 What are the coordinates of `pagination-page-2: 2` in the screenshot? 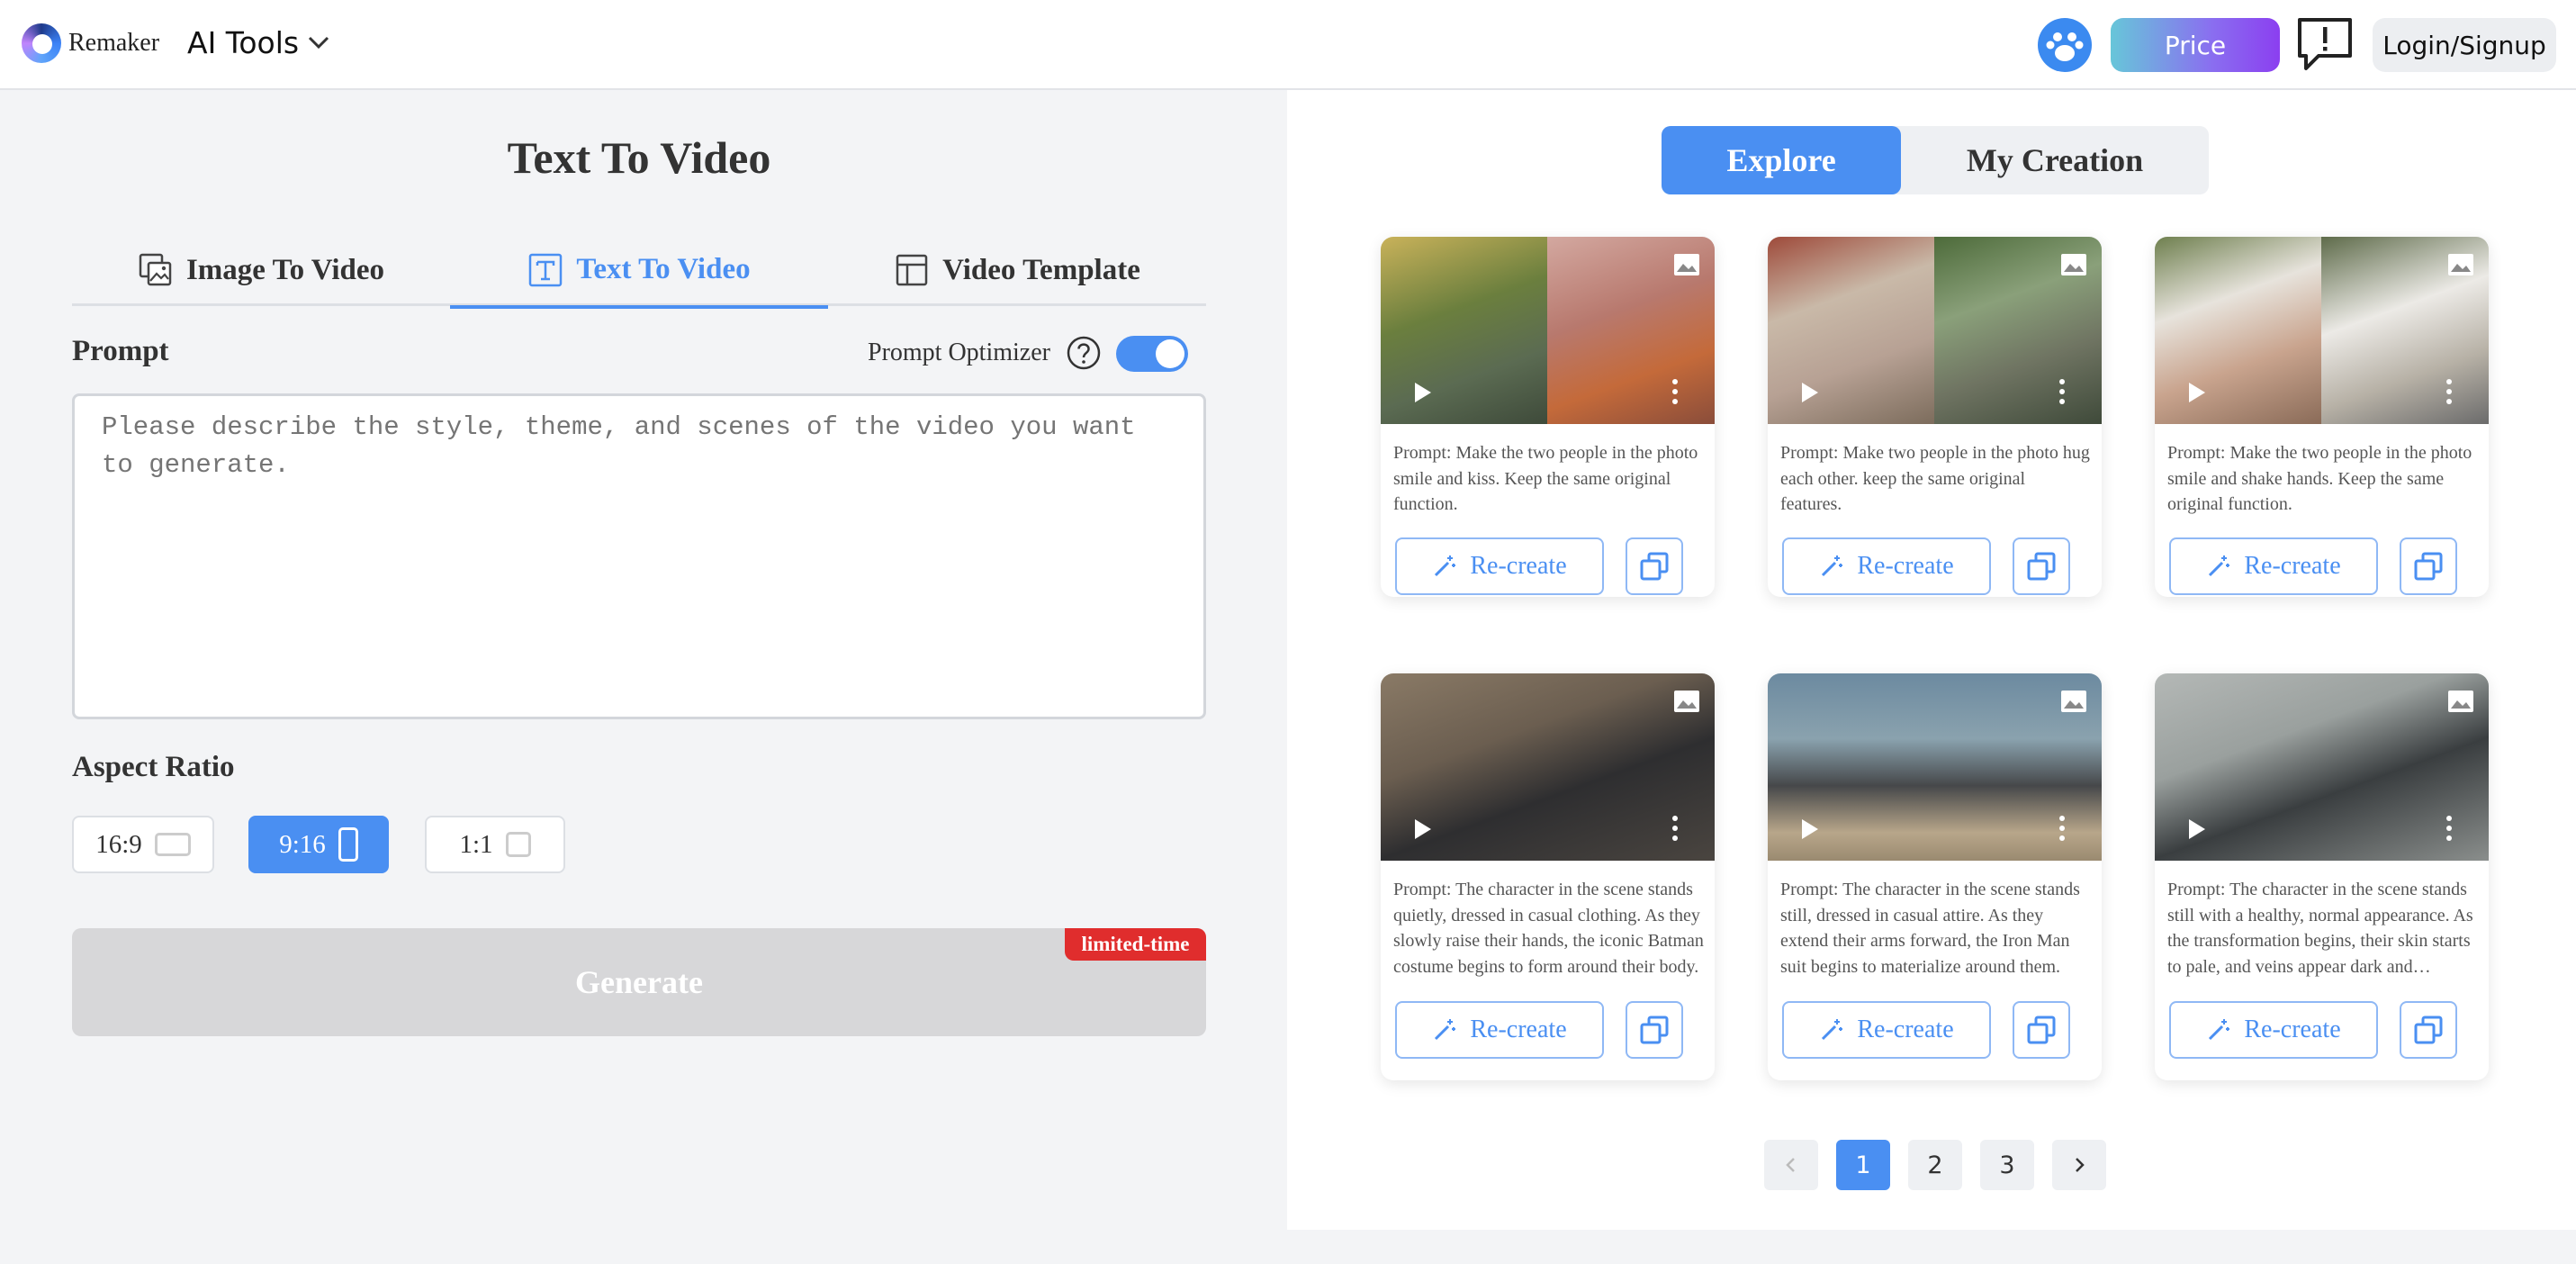 It's located at (1935, 1165).